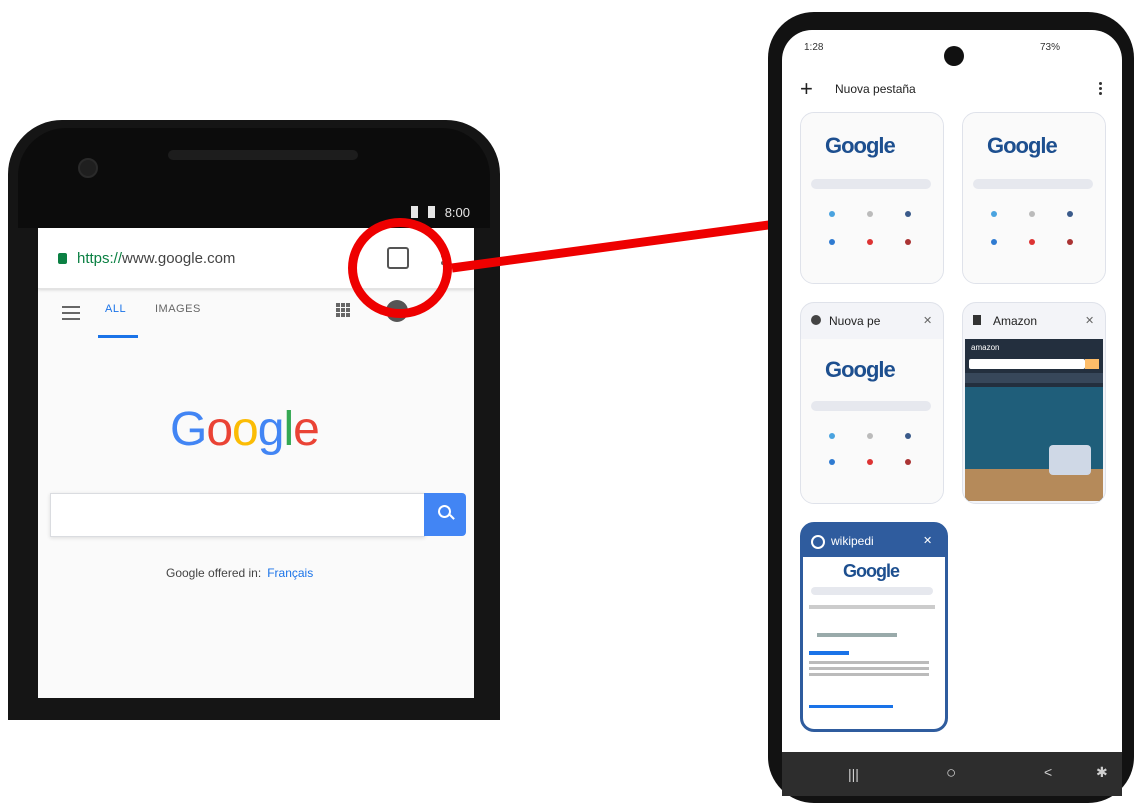  I want to click on home-icon: ○, so click(951, 773).